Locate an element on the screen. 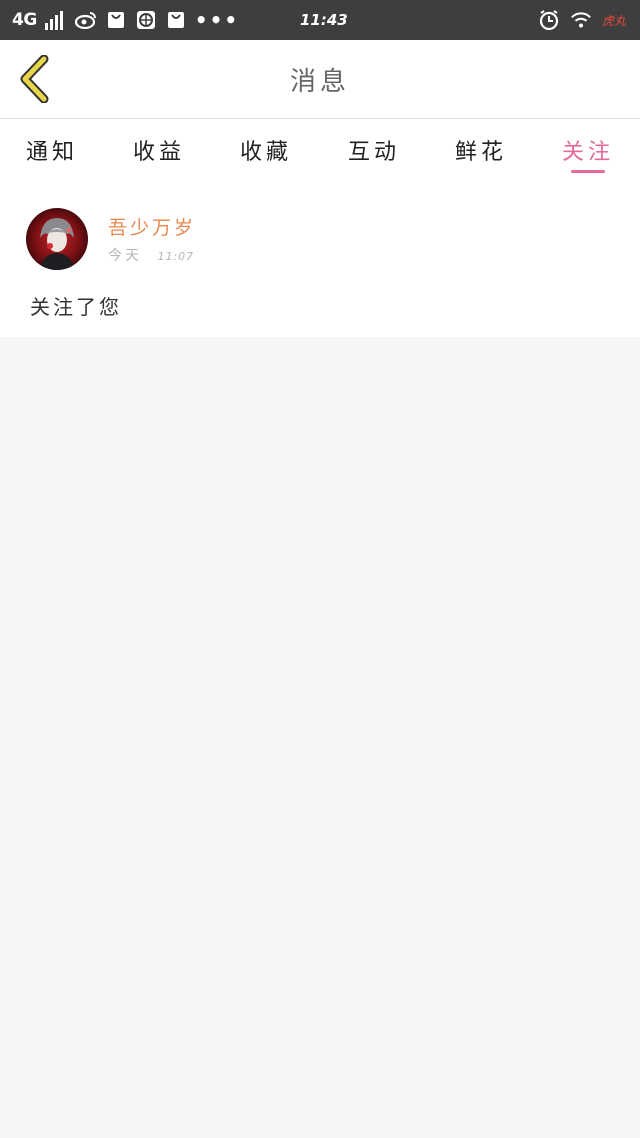  back-button is located at coordinates (34, 79).